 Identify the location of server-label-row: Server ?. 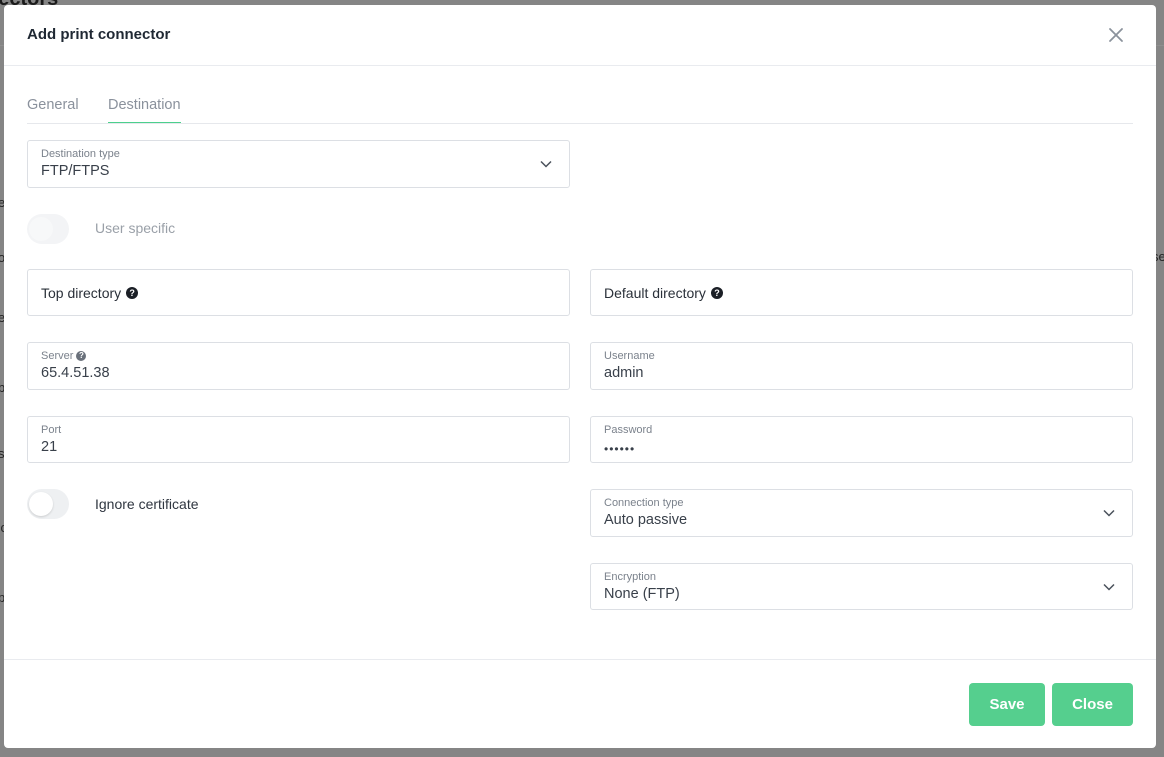
(64, 356).